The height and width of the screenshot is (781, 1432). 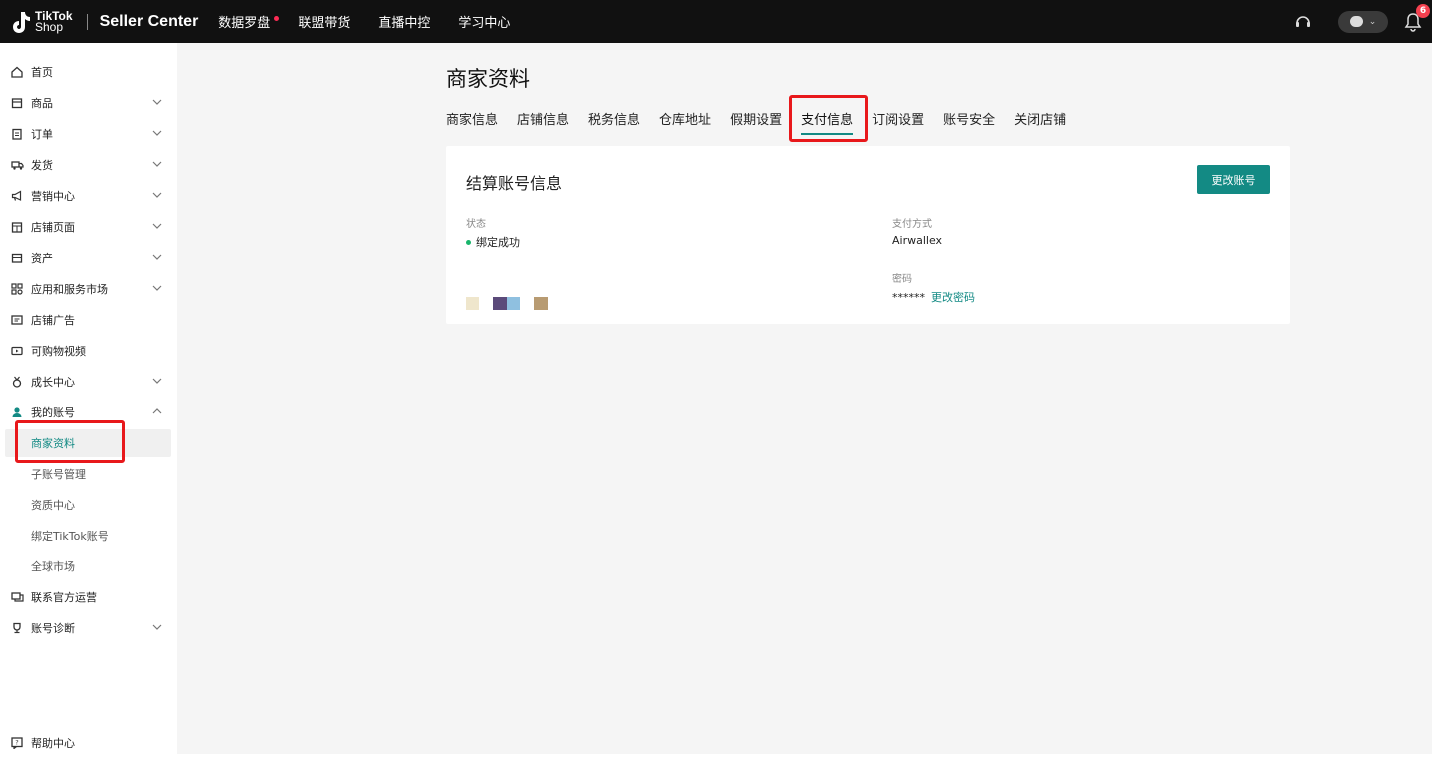 What do you see at coordinates (42, 165) in the screenshot?
I see `sidebar-item-label: 发货` at bounding box center [42, 165].